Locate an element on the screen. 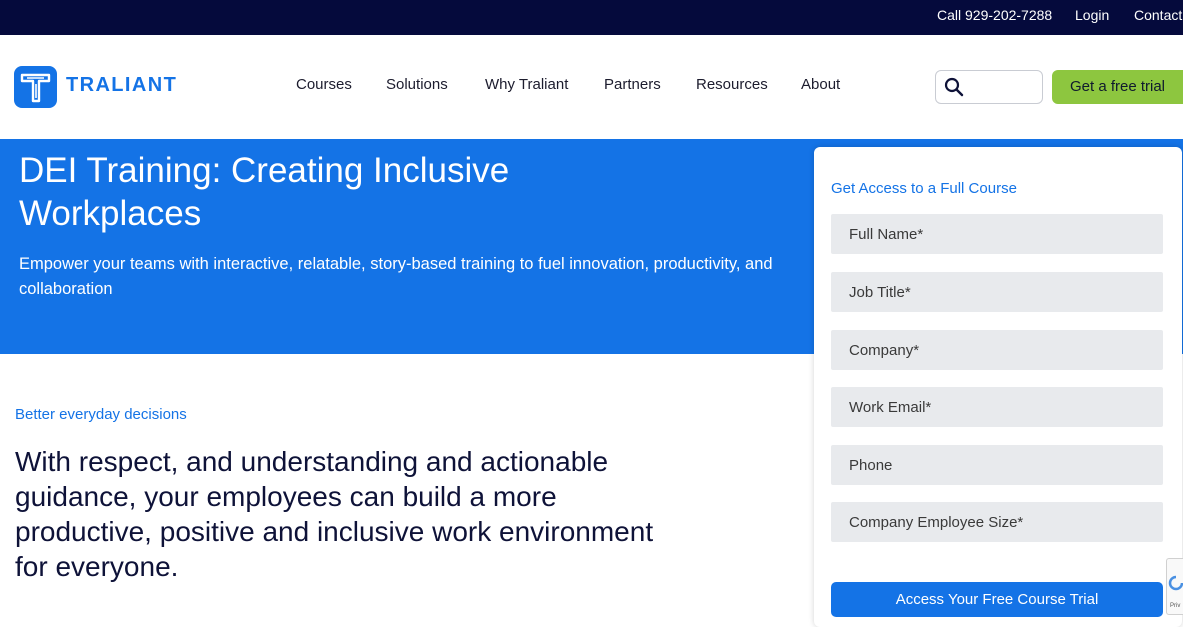 The width and height of the screenshot is (1183, 627). nav-partners: Partners is located at coordinates (632, 84).